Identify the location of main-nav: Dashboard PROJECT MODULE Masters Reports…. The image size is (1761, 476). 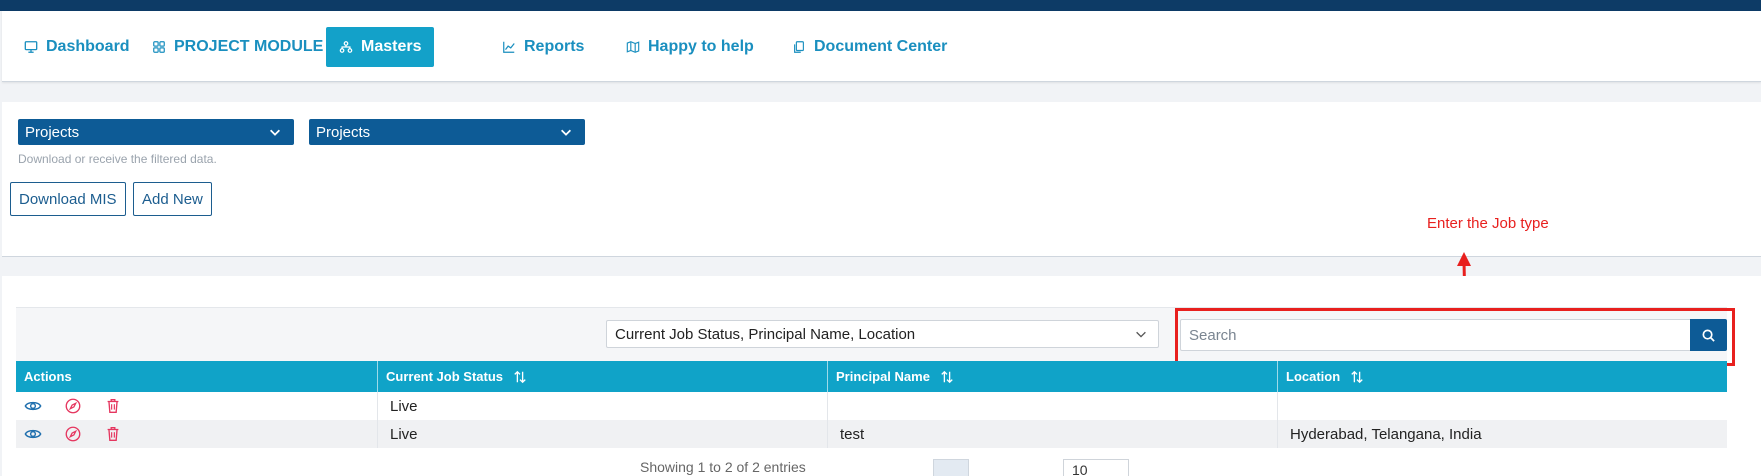
(881, 46).